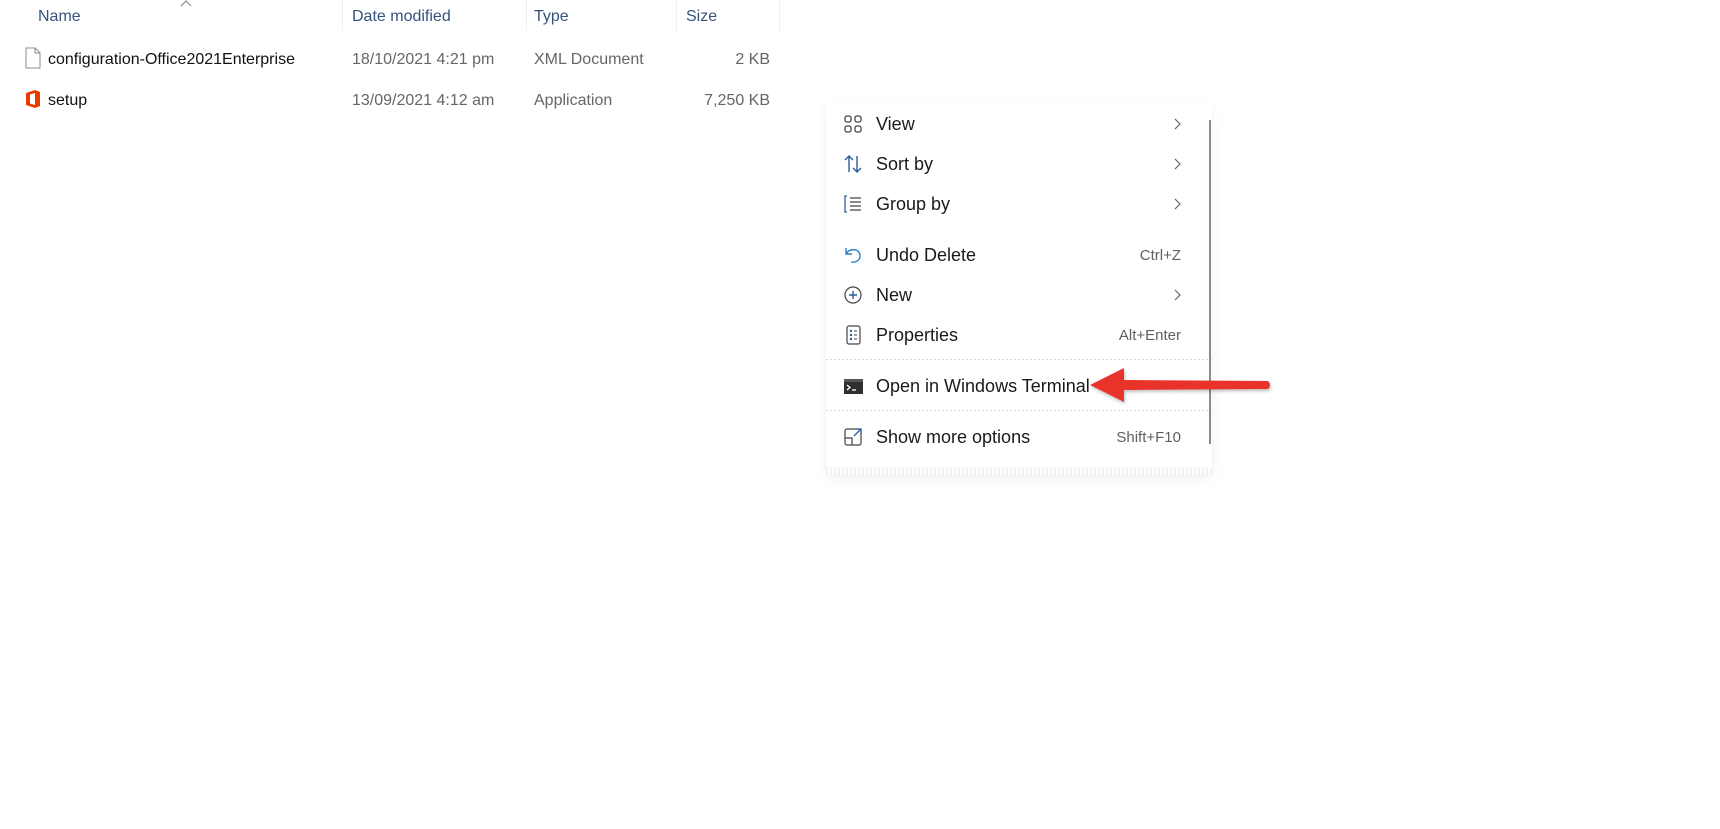  Describe the element at coordinates (894, 295) in the screenshot. I see `menu-item-label: New` at that location.